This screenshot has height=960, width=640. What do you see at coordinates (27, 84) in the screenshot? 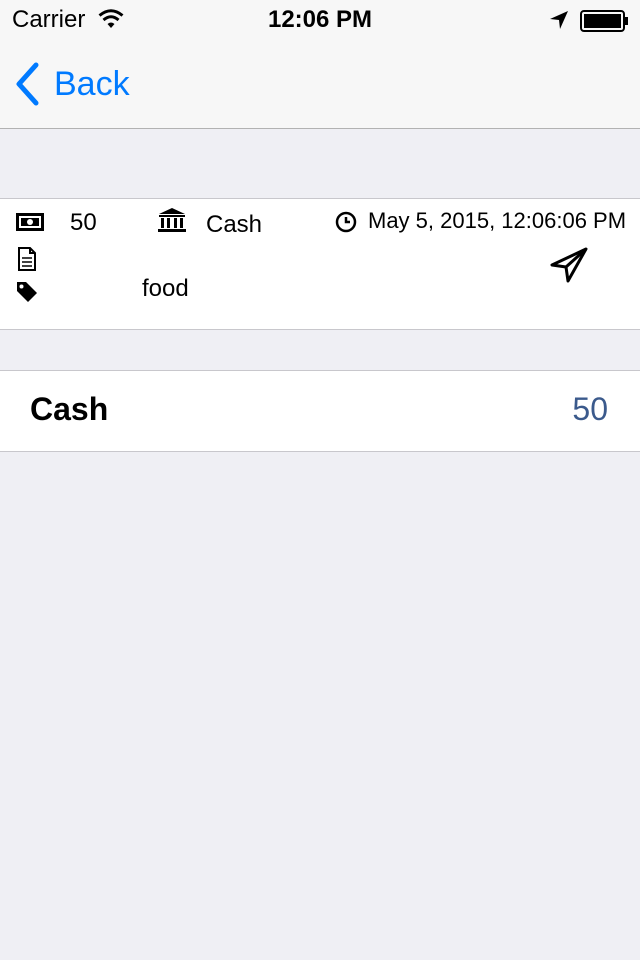
I see `chevron-left-icon` at bounding box center [27, 84].